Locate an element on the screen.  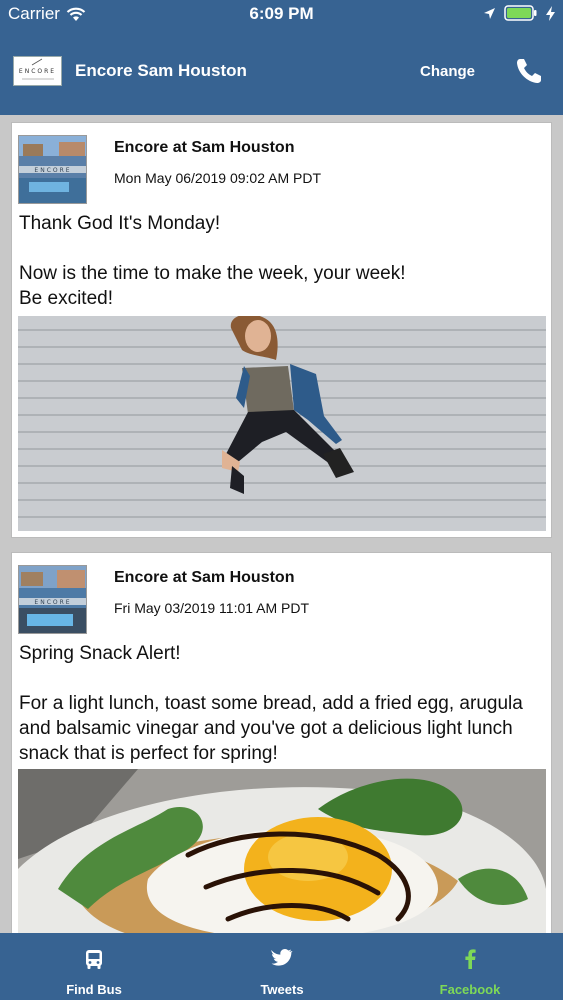
twitter-icon is located at coordinates (282, 957).